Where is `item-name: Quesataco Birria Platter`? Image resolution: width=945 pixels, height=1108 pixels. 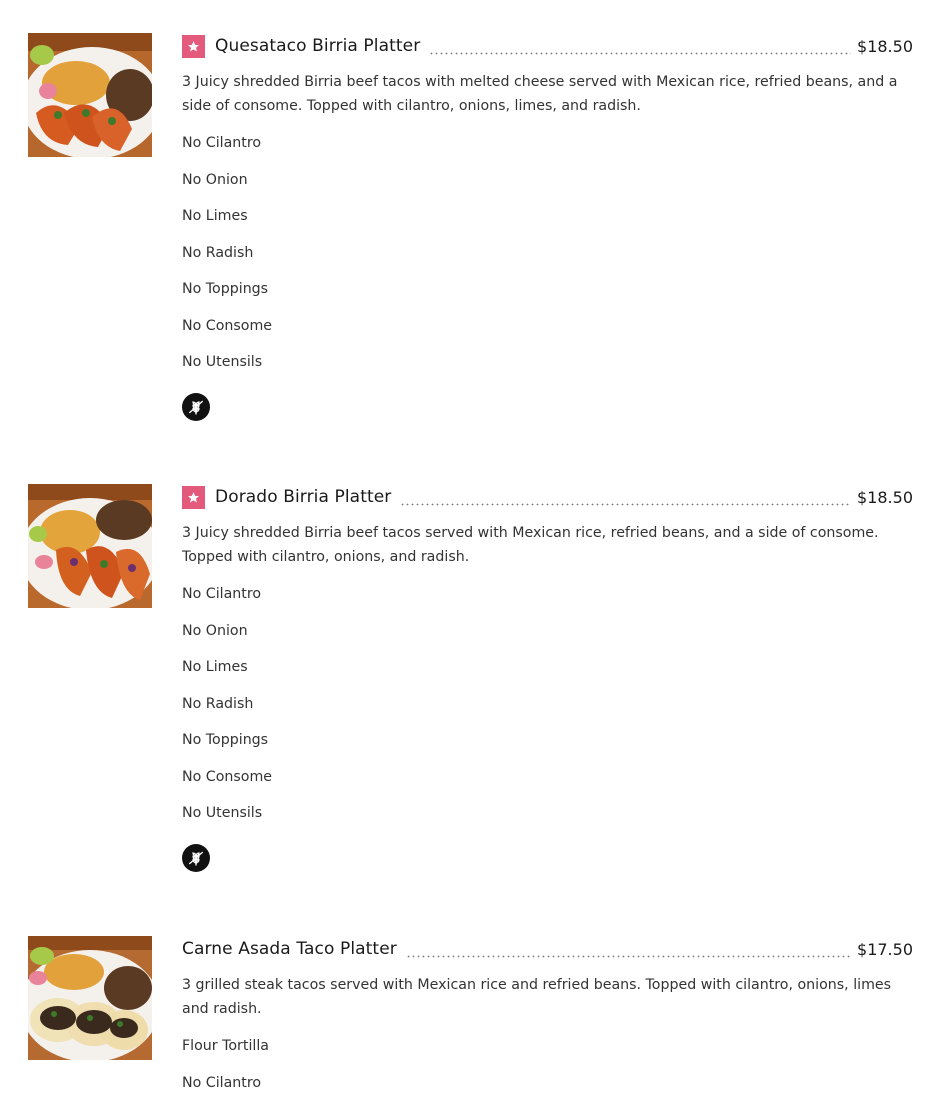 item-name: Quesataco Birria Platter is located at coordinates (317, 46).